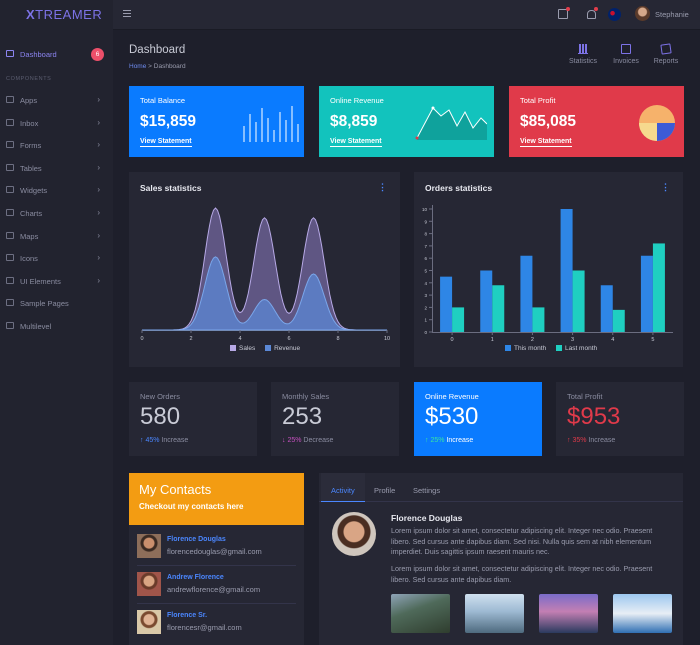 This screenshot has width=700, height=645. I want to click on sidebar-item-tables: Tables ›, so click(56, 168).